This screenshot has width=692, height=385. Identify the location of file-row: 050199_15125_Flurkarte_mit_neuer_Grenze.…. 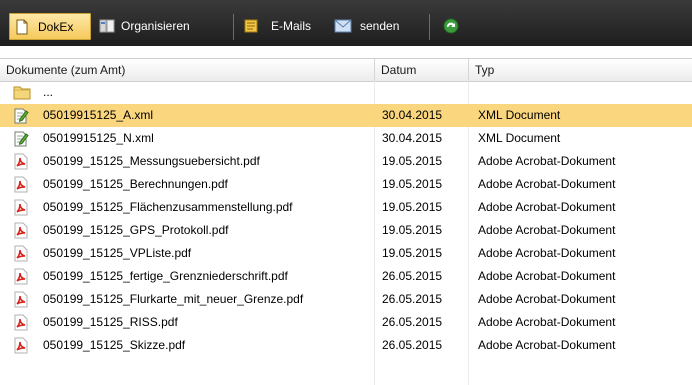
(346, 299).